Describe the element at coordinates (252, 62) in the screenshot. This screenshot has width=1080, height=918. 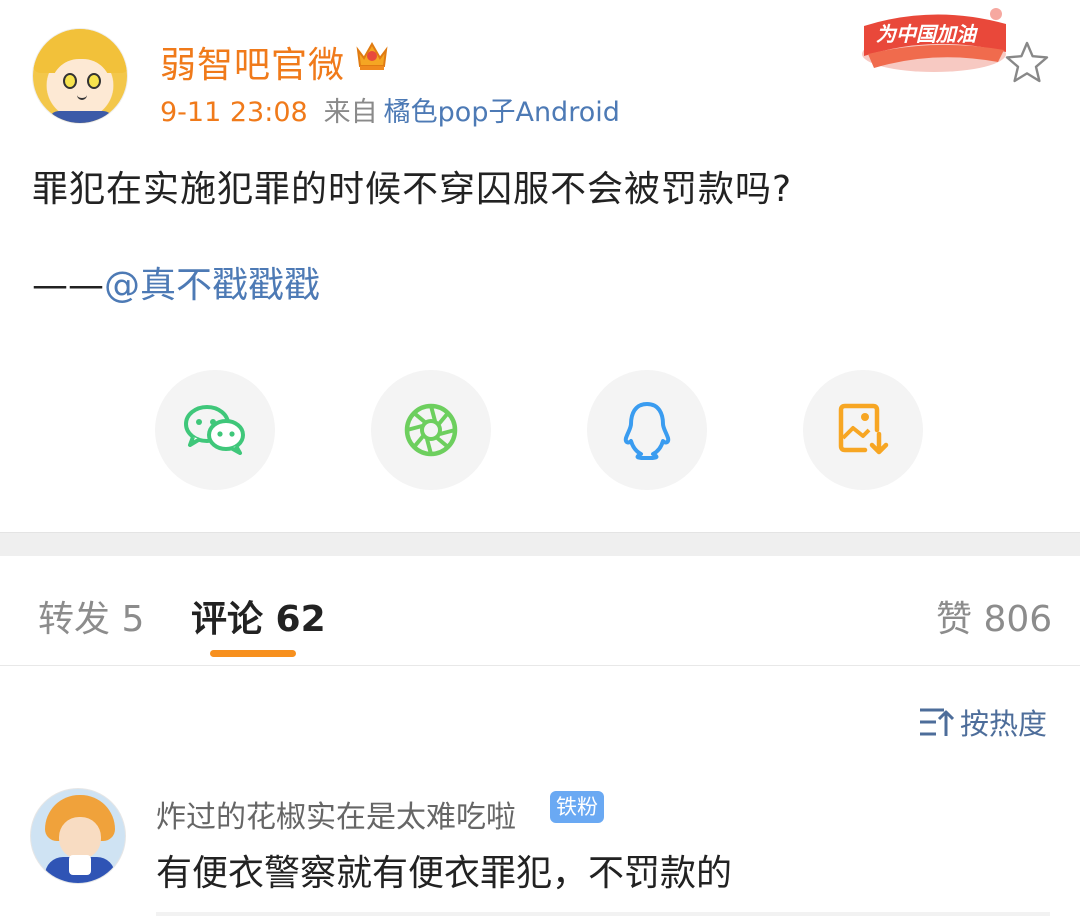
I see `author-name: 弱智吧官微` at that location.